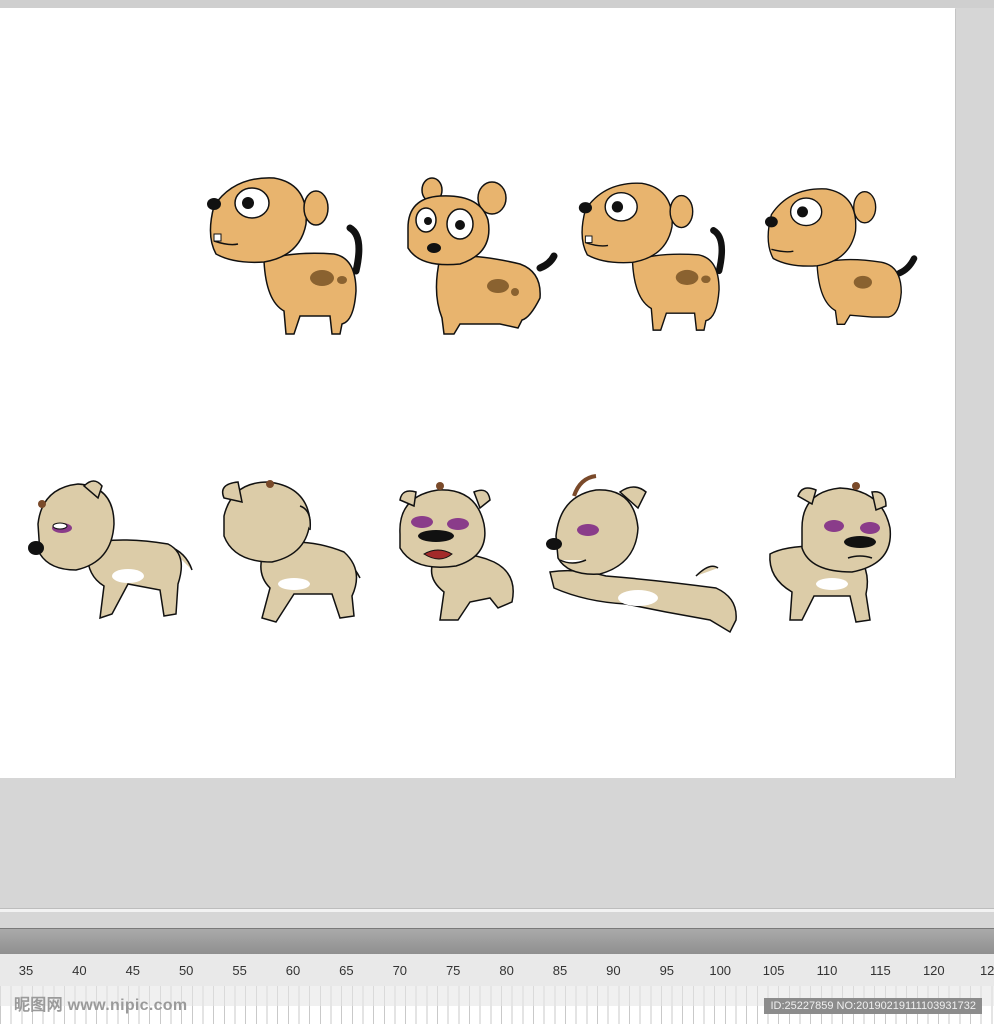 The image size is (994, 1024). I want to click on watermark-logo: 昵图网 www.nipic.com, so click(101, 1005).